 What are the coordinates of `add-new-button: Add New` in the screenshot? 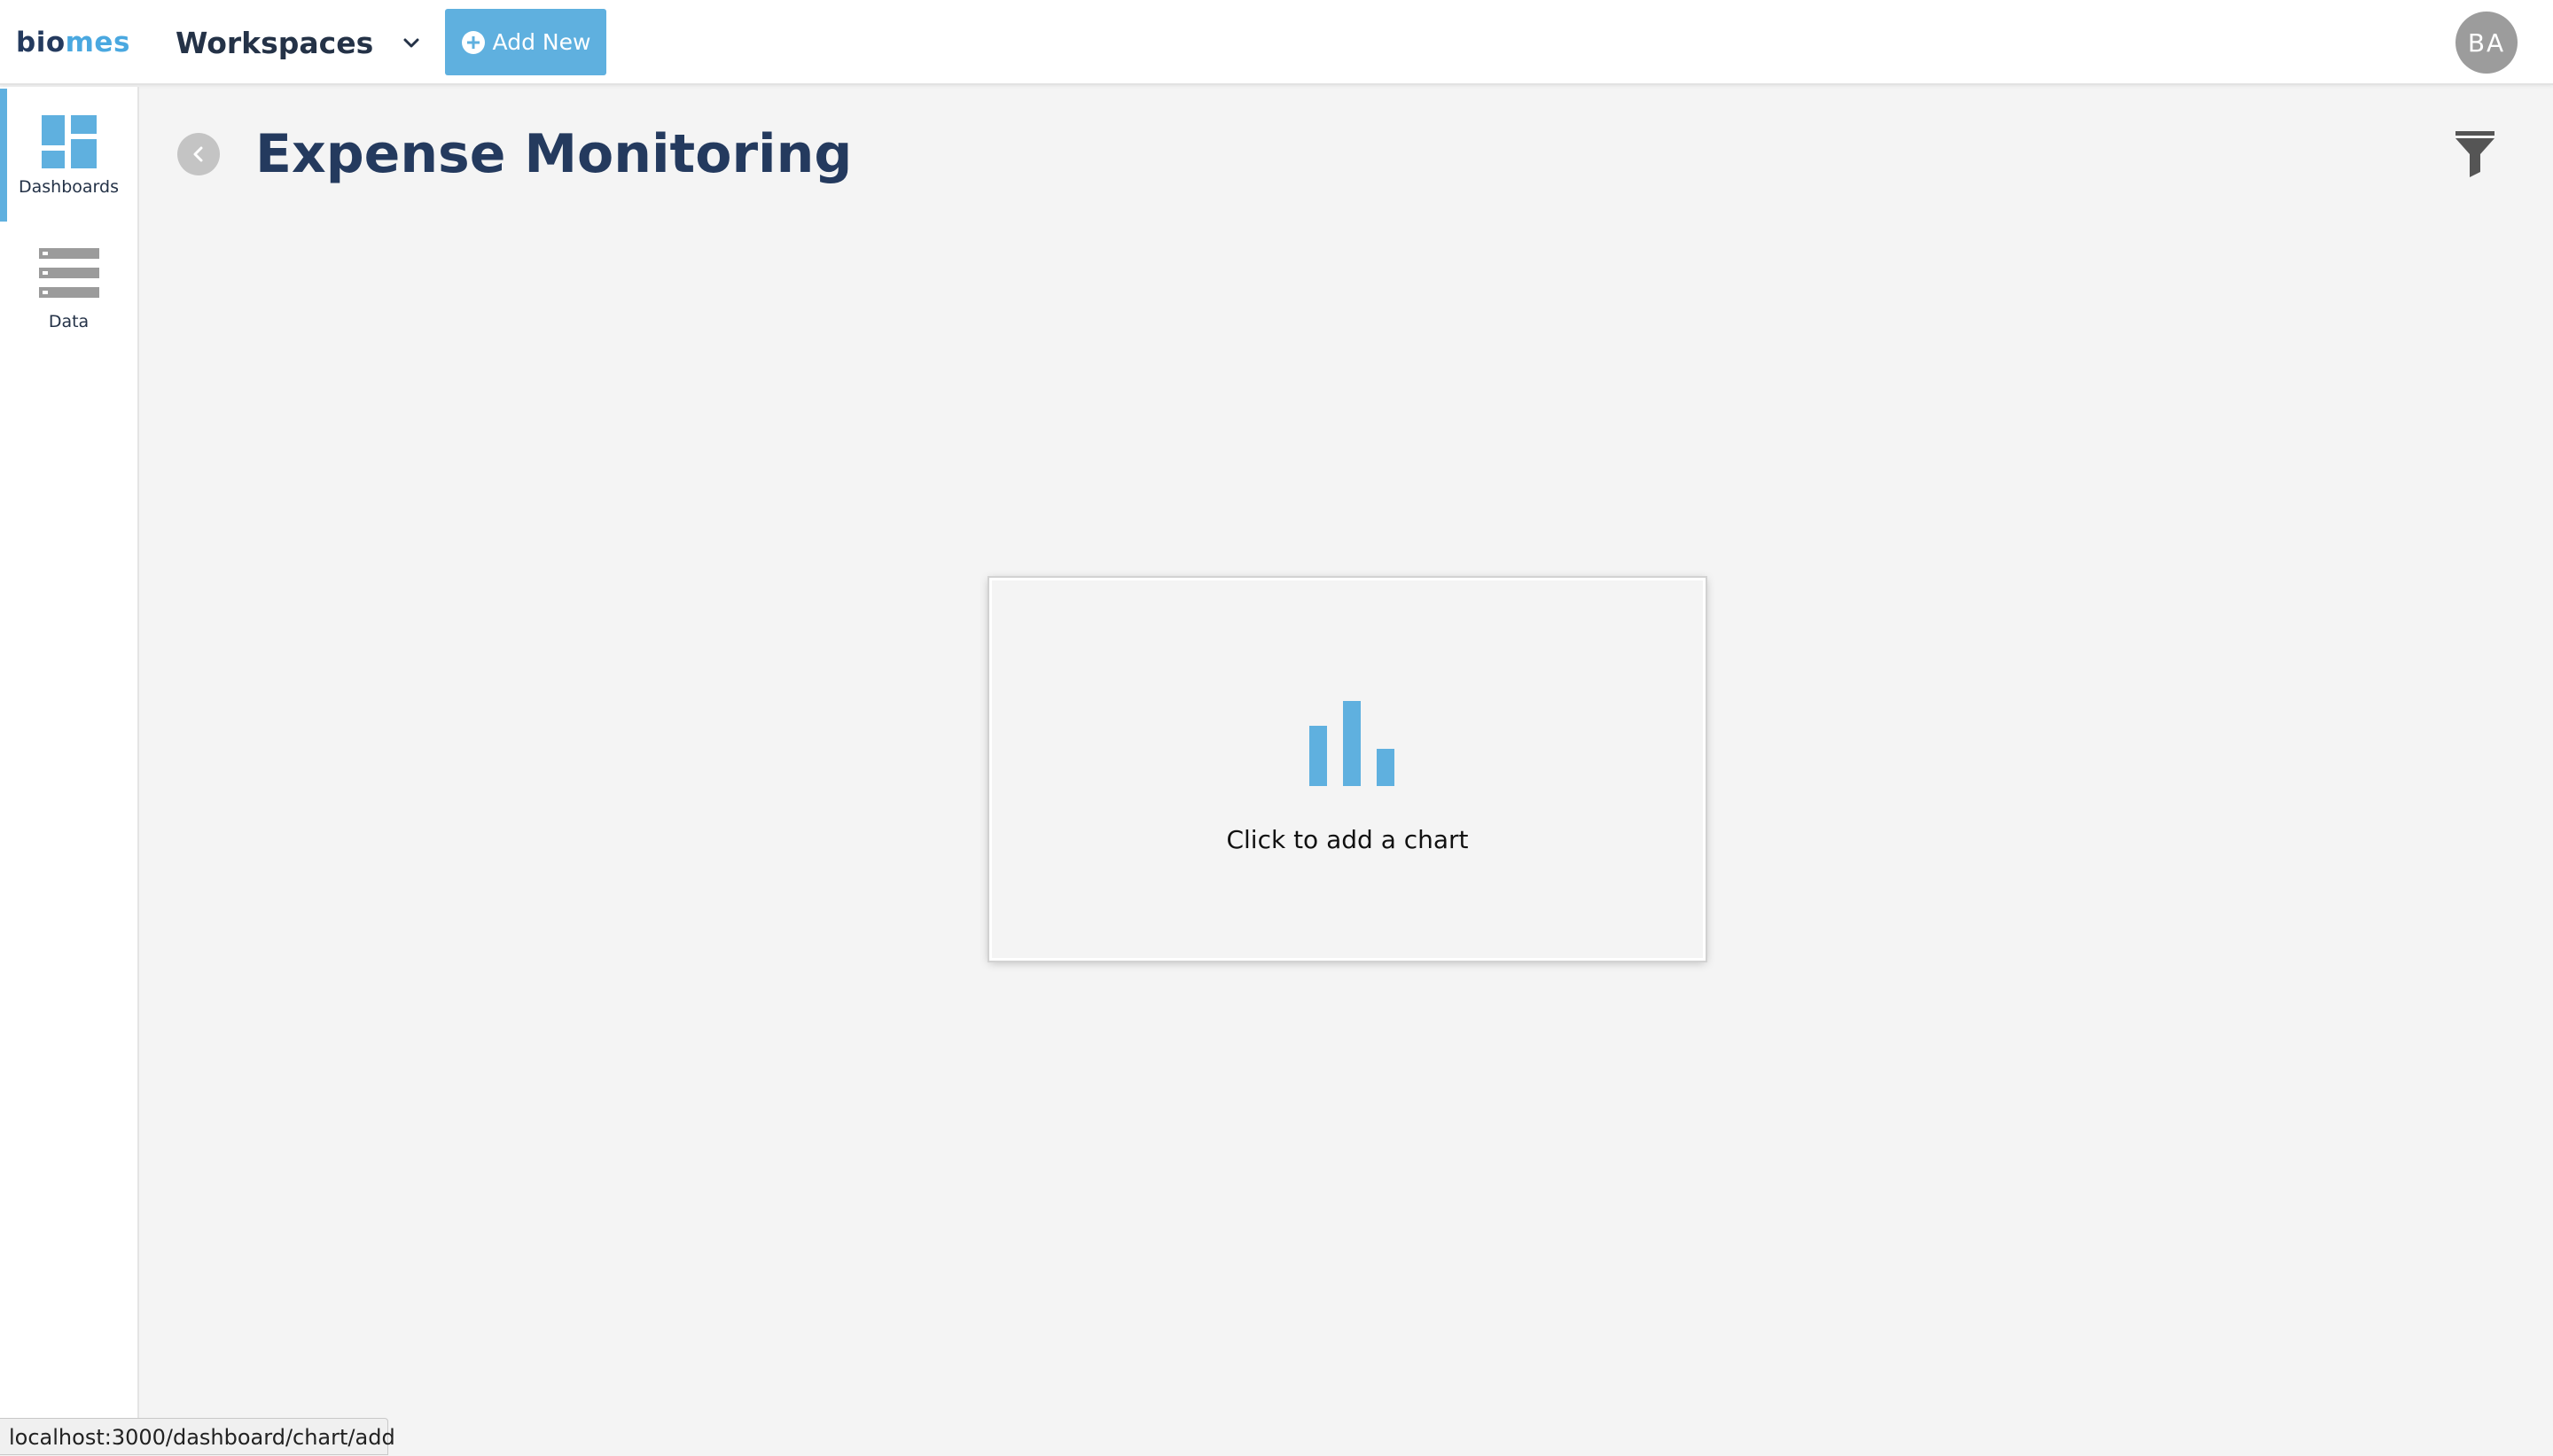 It's located at (525, 42).